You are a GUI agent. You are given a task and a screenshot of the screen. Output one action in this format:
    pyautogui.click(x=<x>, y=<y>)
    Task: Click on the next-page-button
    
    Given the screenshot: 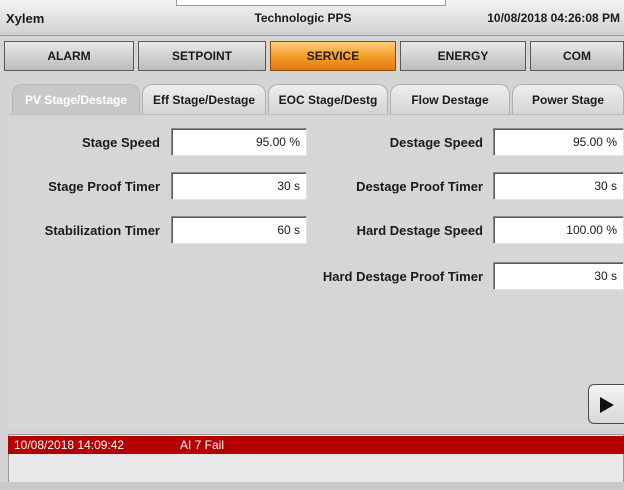 What is the action you would take?
    pyautogui.click(x=606, y=404)
    